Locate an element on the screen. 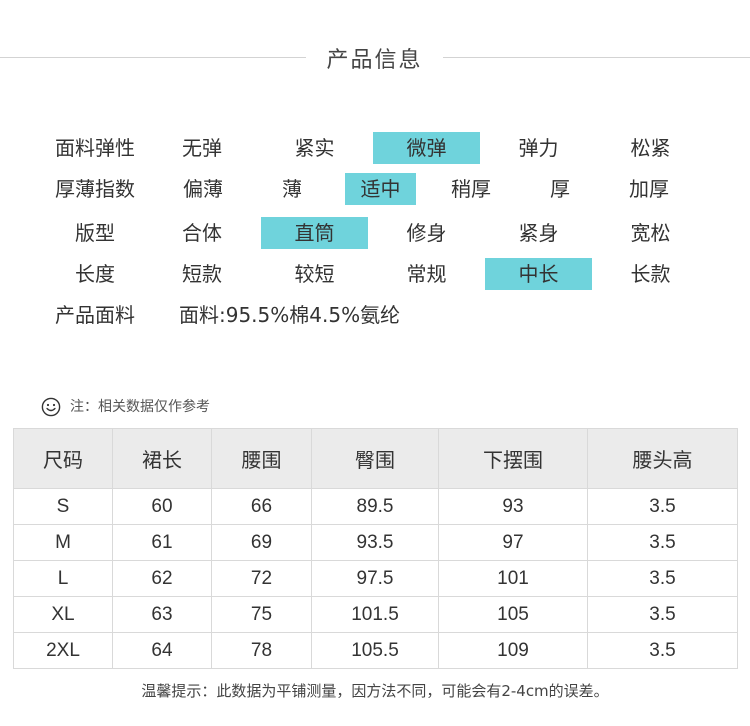 The height and width of the screenshot is (726, 750). option-thickness-3: 稍厚 is located at coordinates (471, 189).